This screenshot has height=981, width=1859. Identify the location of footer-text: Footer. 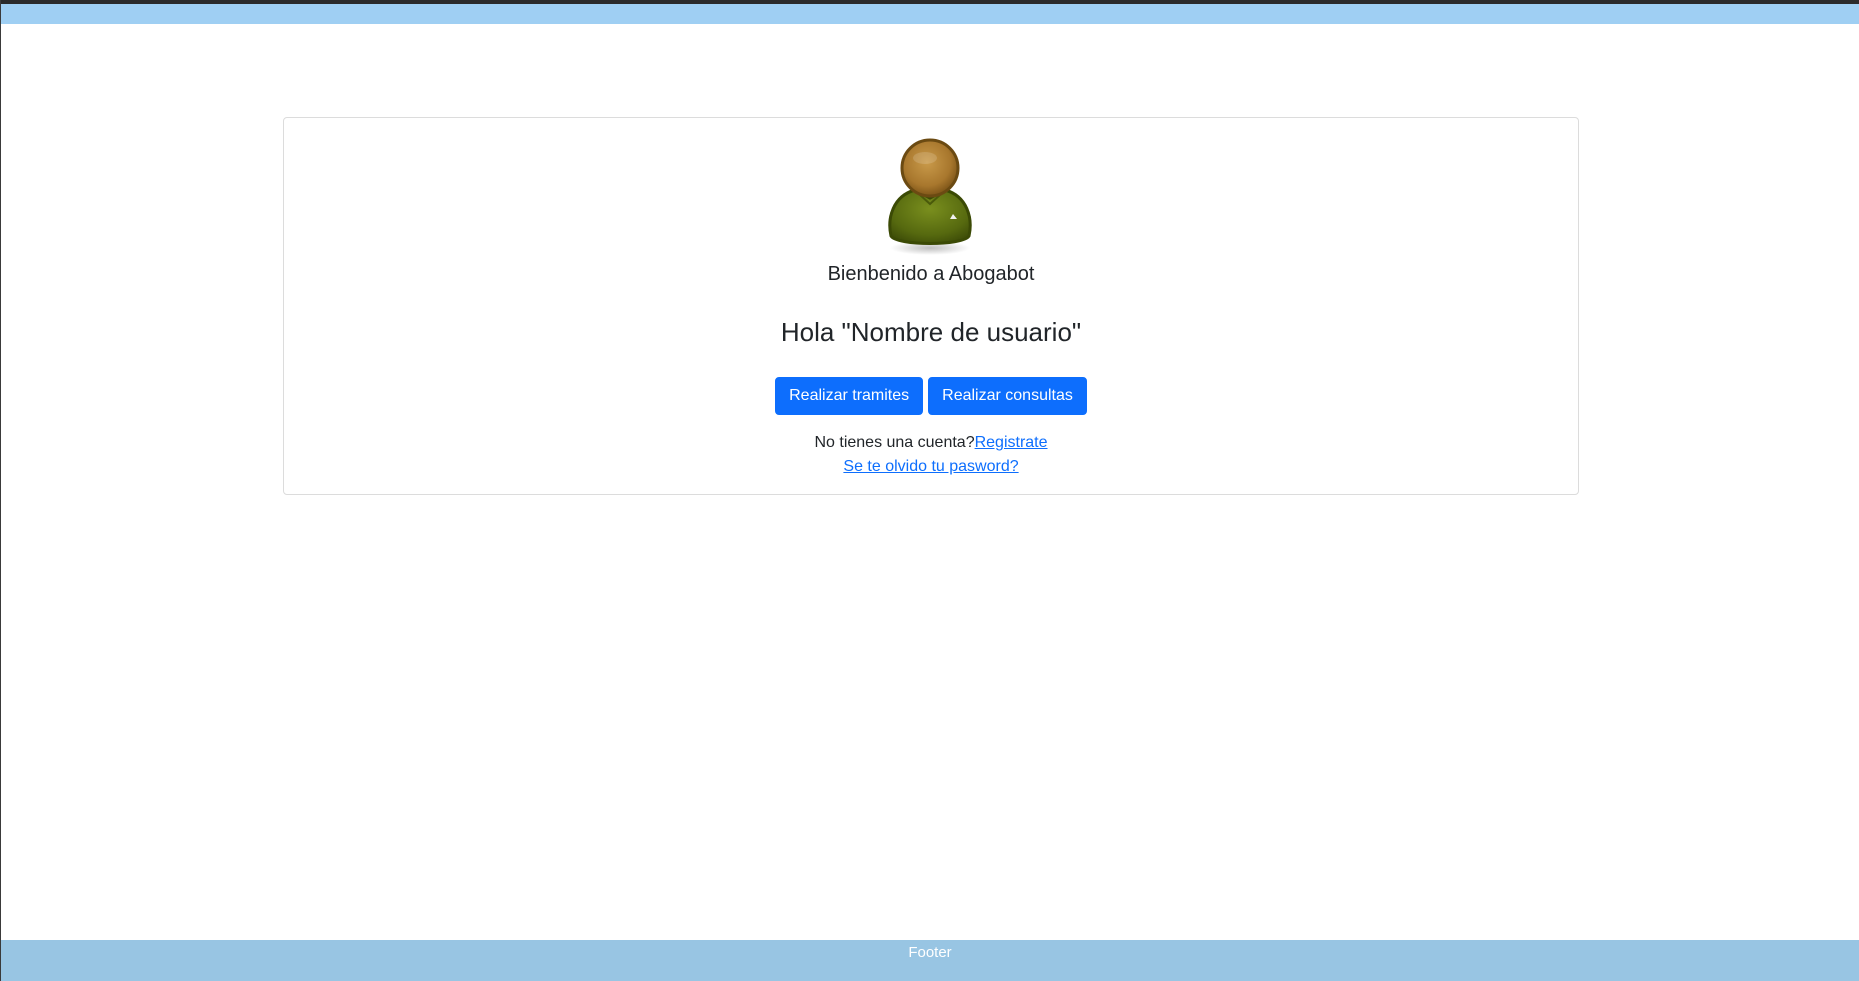
(930, 952).